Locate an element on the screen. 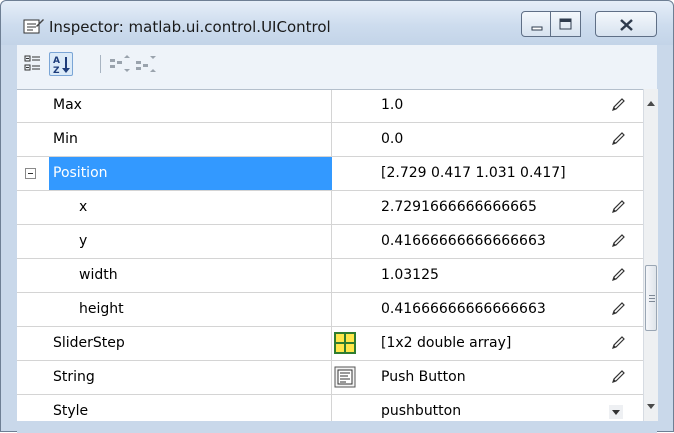 This screenshot has width=674, height=433. dropdown-arrow-icon is located at coordinates (616, 412).